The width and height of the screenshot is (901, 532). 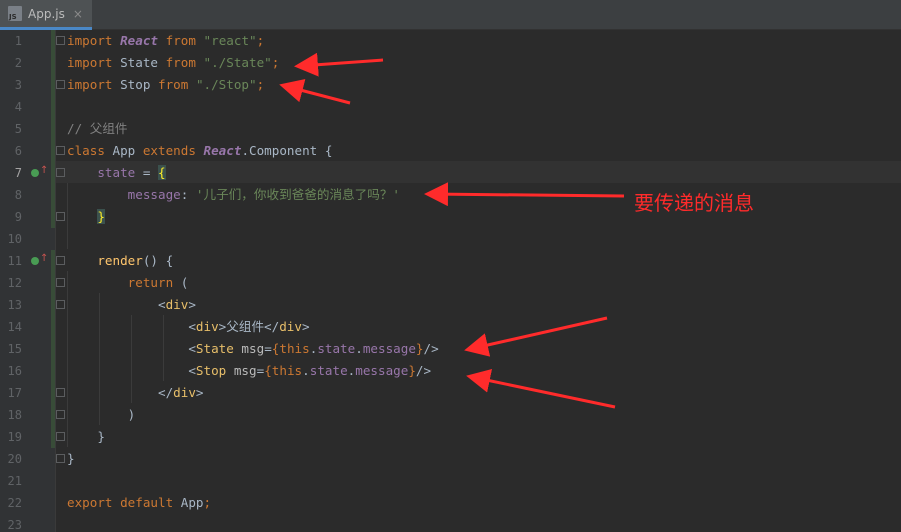 I want to click on code-text: import Stop from "./Stop";, so click(x=166, y=84).